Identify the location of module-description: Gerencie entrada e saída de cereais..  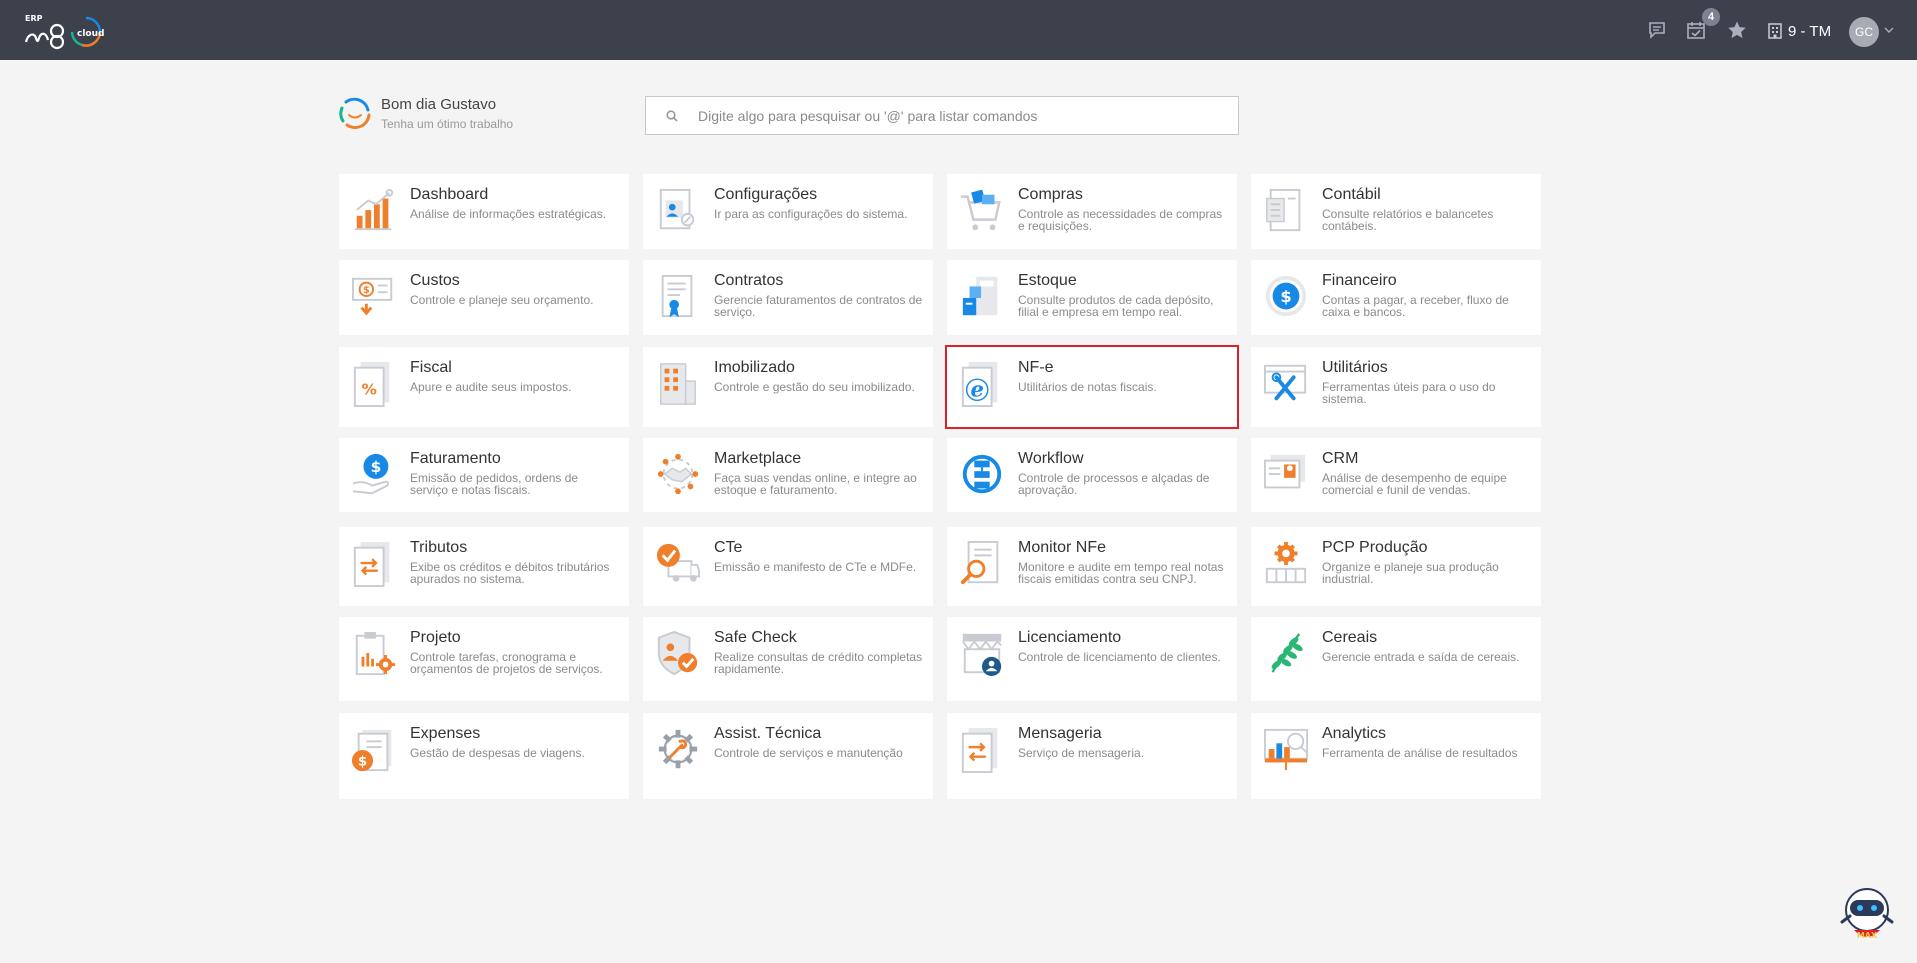
(1421, 657).